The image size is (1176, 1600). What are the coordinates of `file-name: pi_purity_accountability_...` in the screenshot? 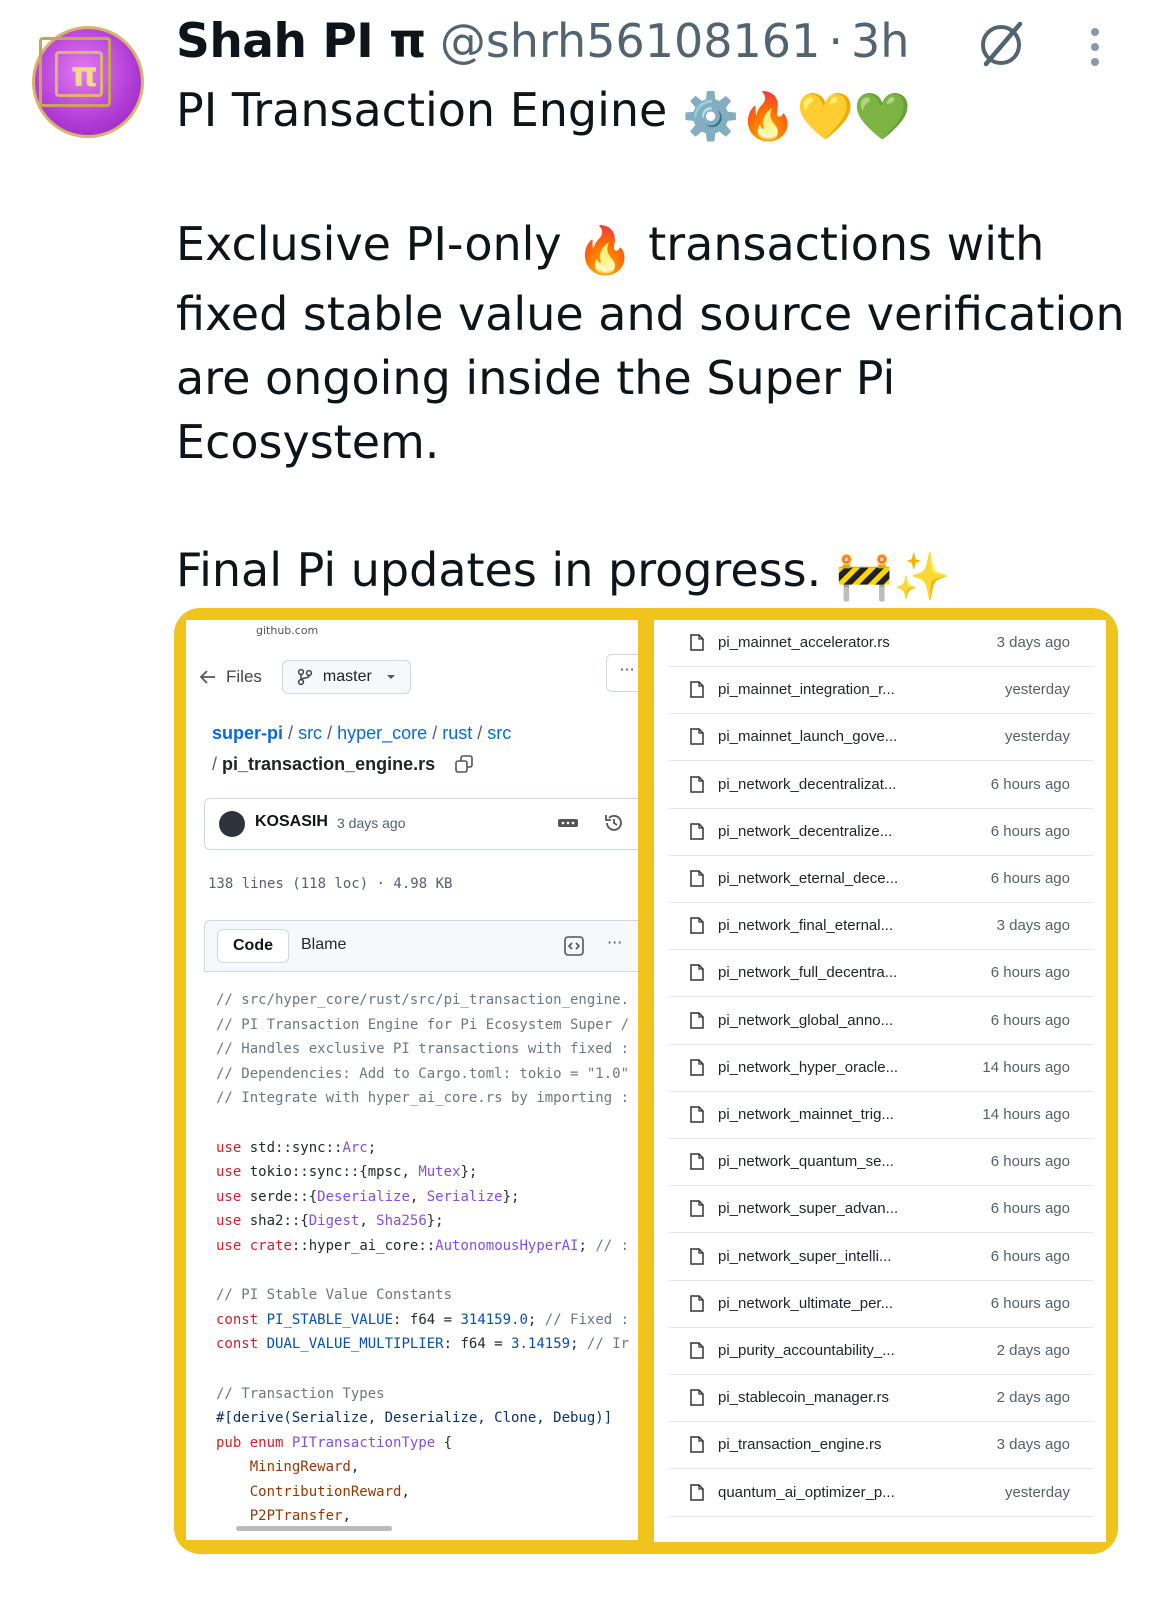 It's located at (806, 1350).